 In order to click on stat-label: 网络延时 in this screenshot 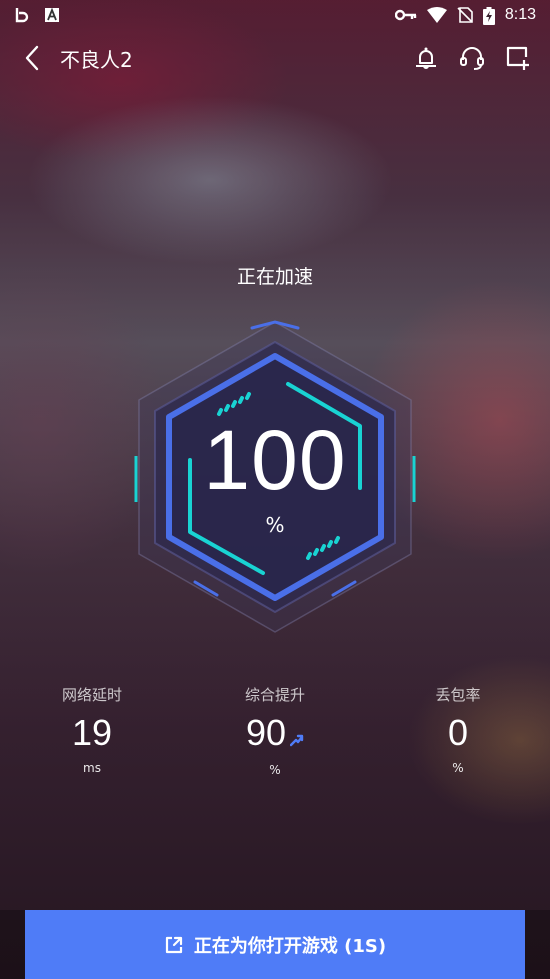, I will do `click(91, 695)`.